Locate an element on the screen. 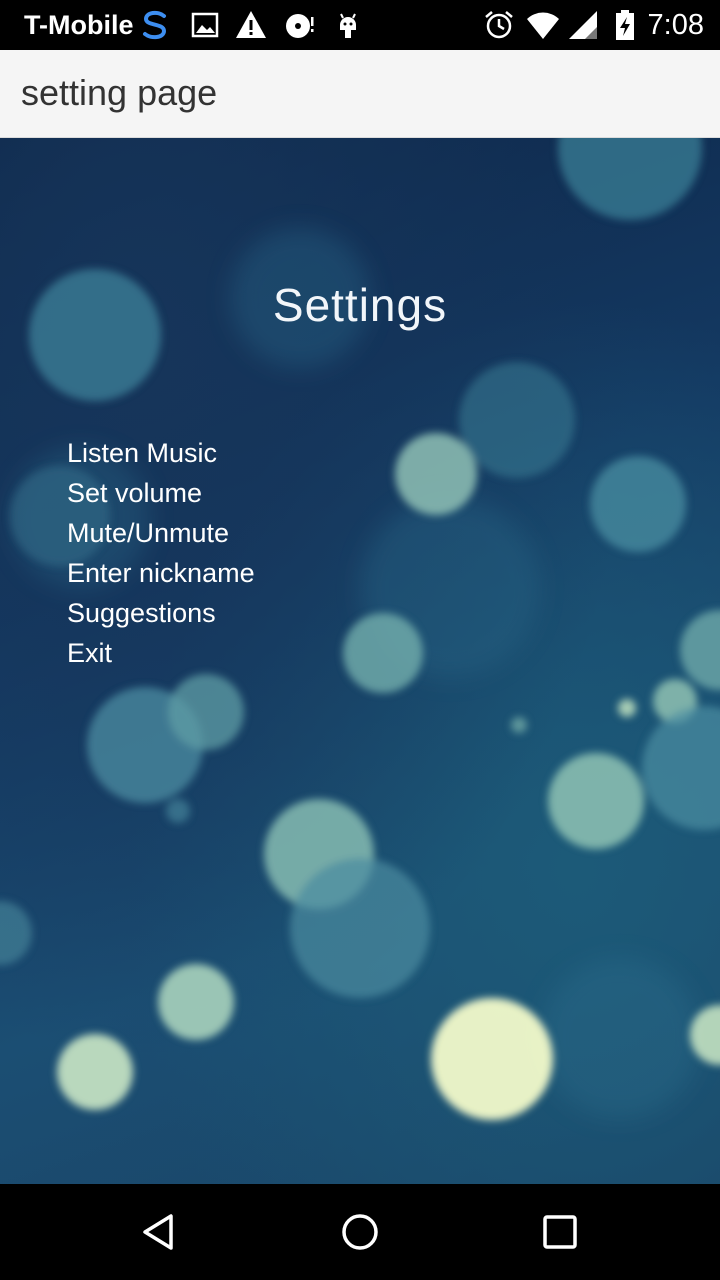  clock: 7:08 is located at coordinates (675, 25).